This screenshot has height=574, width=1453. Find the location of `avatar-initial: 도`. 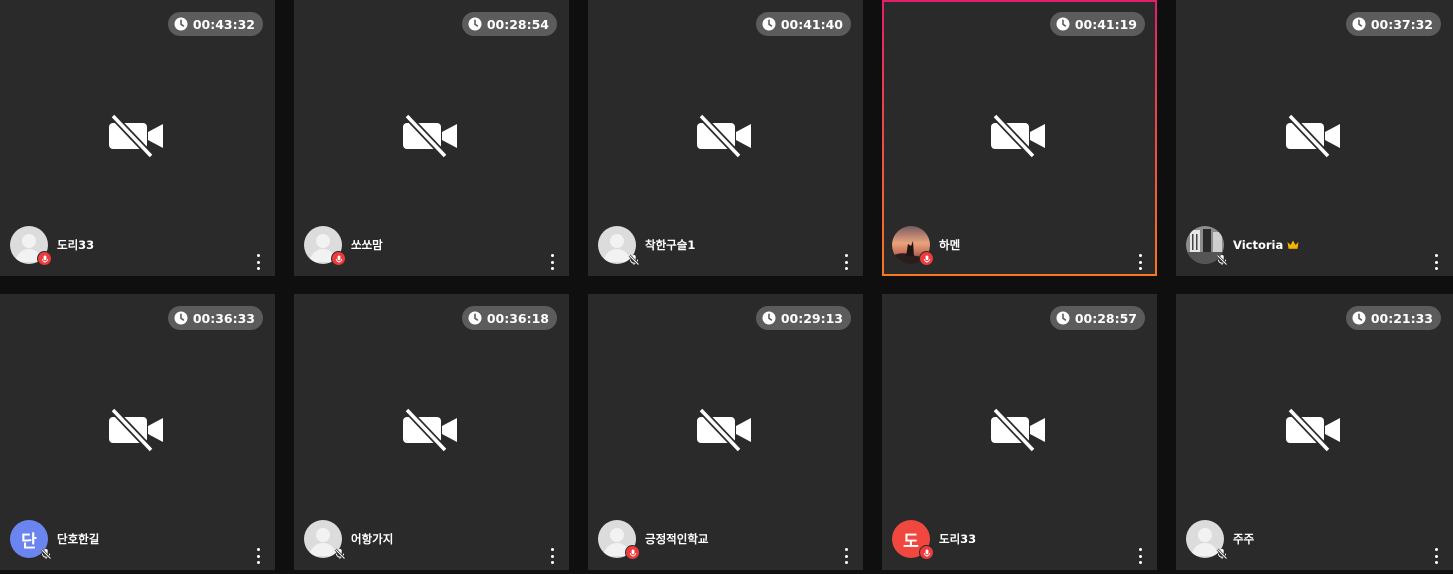

avatar-initial: 도 is located at coordinates (911, 541).